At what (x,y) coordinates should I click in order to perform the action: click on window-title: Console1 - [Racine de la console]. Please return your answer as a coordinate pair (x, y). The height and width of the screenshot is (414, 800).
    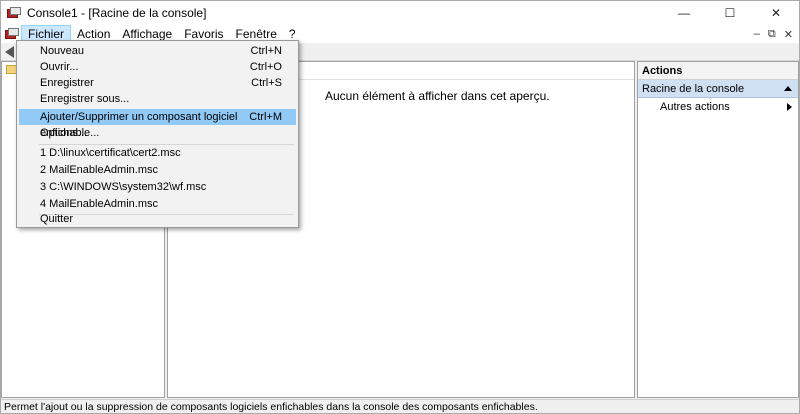
    Looking at the image, I should click on (117, 13).